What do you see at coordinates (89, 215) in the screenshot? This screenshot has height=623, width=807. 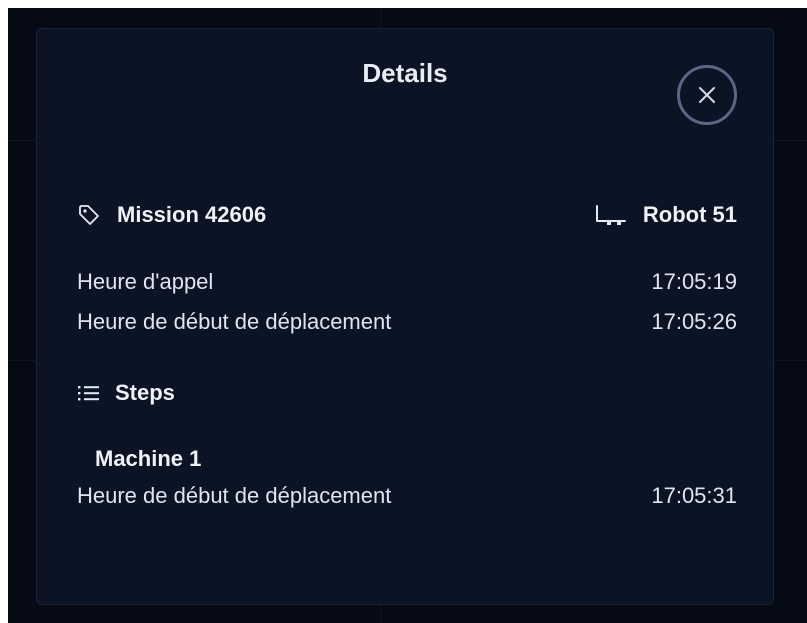 I see `tag-icon` at bounding box center [89, 215].